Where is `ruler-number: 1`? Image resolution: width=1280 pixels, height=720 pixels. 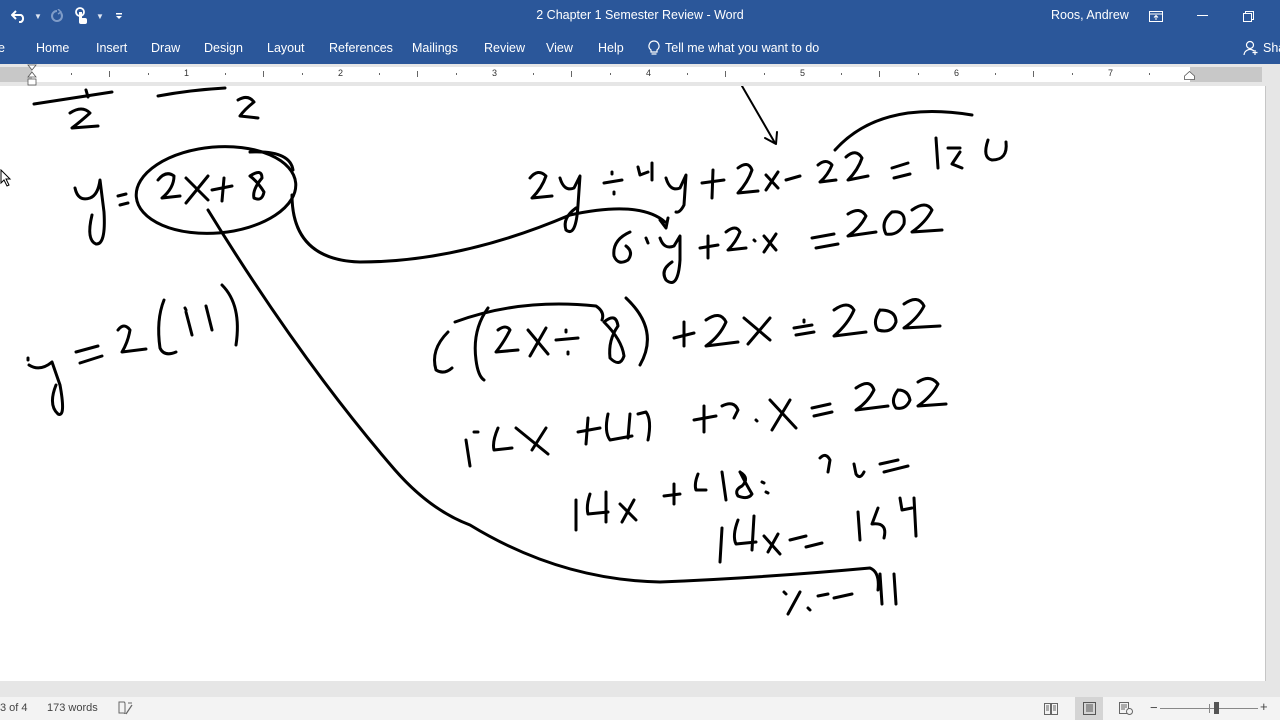
ruler-number: 1 is located at coordinates (187, 73).